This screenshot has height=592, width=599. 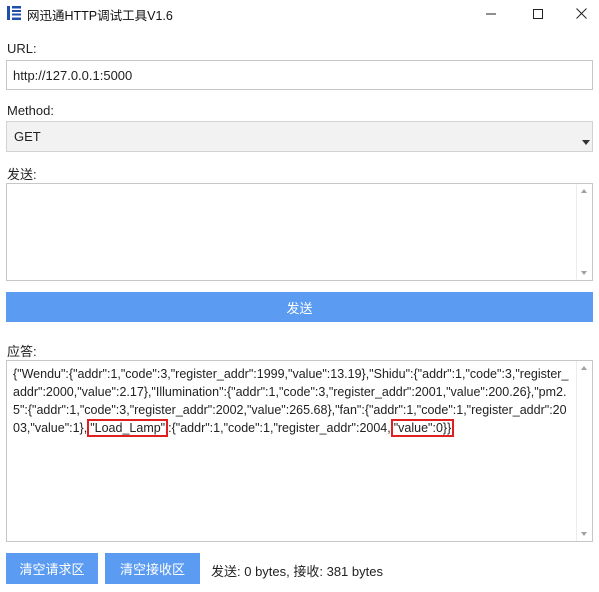 I want to click on send-button: 发送, so click(x=299, y=307).